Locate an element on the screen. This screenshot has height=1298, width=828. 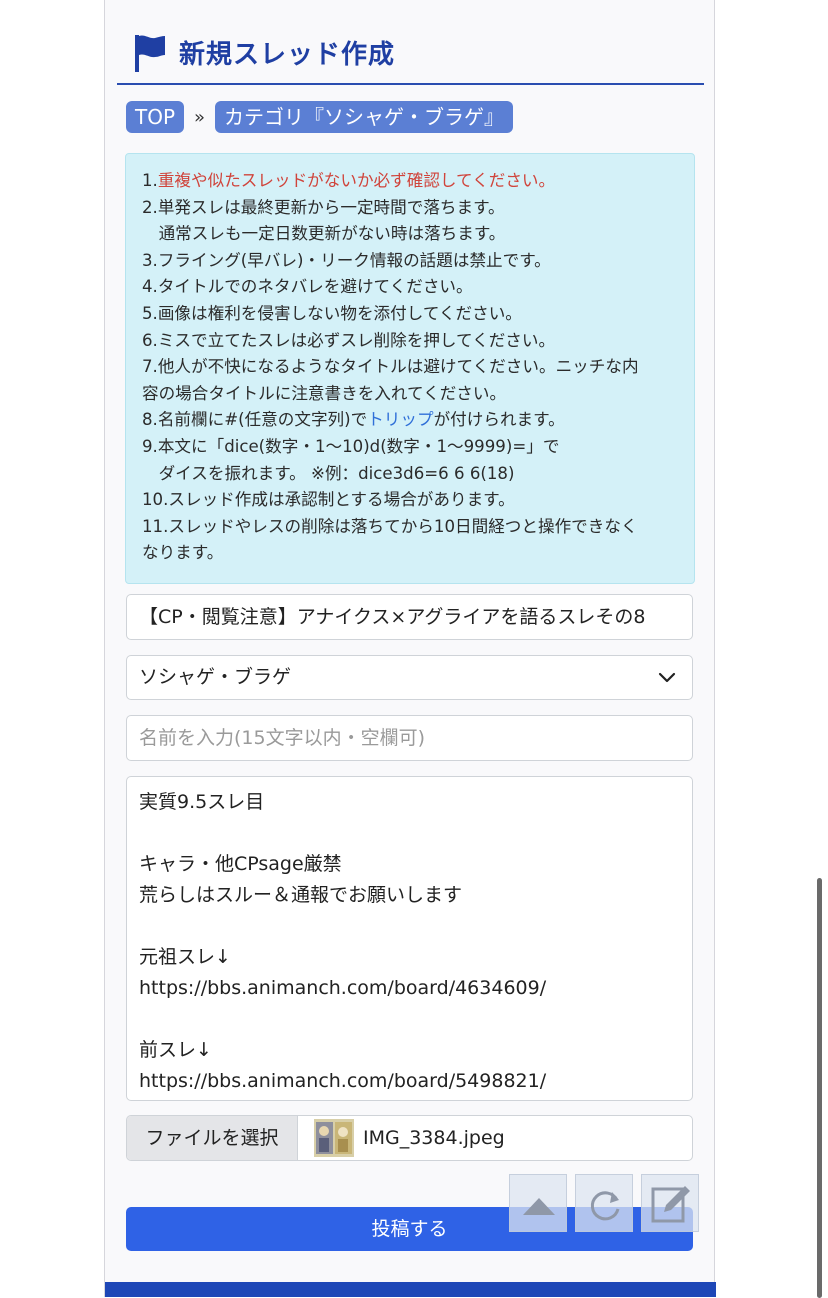
scrollbar is located at coordinates (819, 1088).